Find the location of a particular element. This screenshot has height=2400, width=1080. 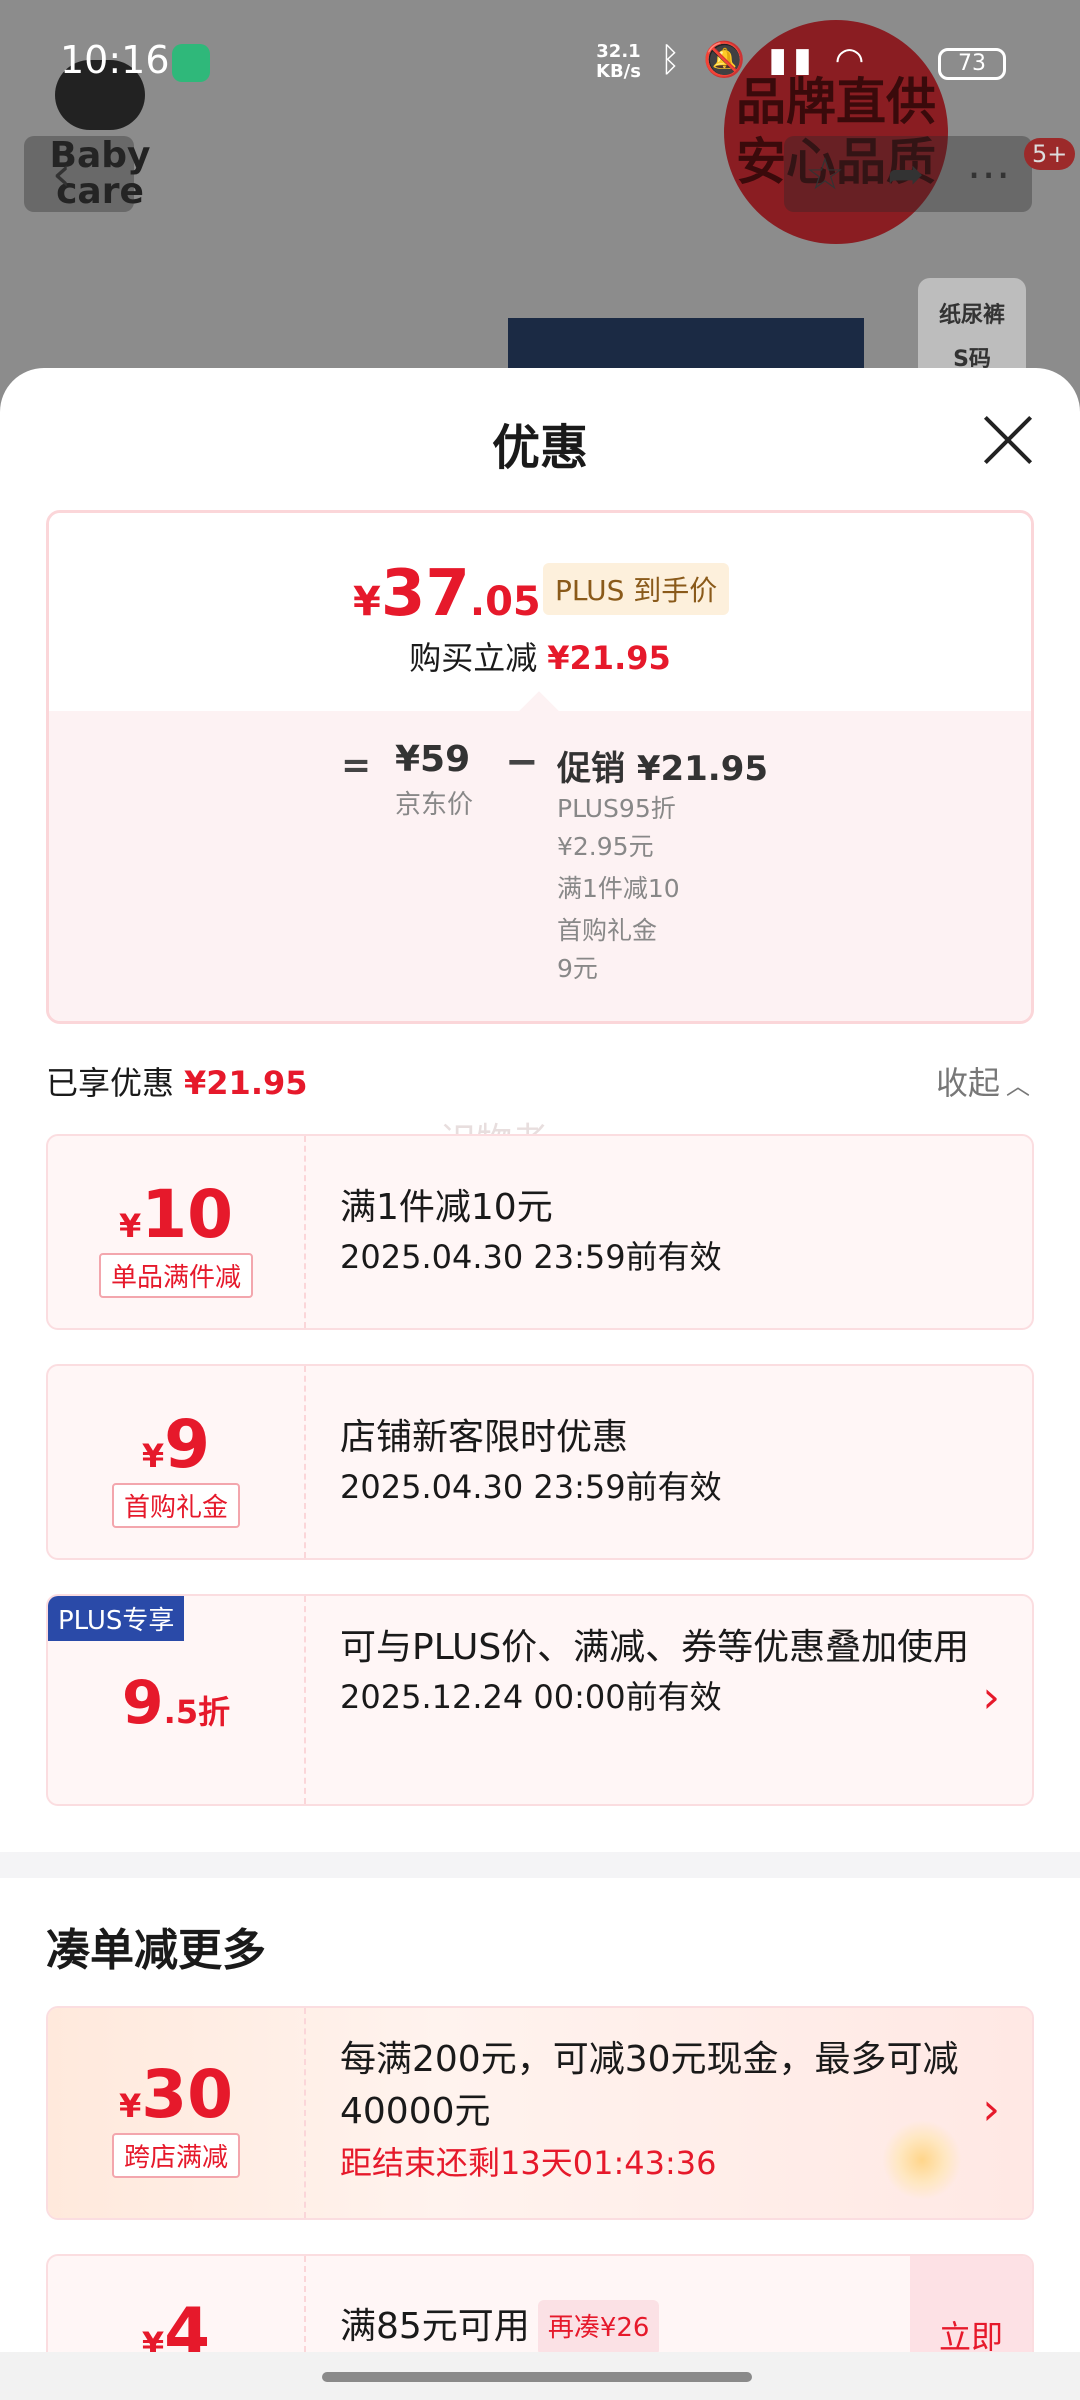

instant-reduce: 购买立减 ¥21.95 is located at coordinates (540, 658).